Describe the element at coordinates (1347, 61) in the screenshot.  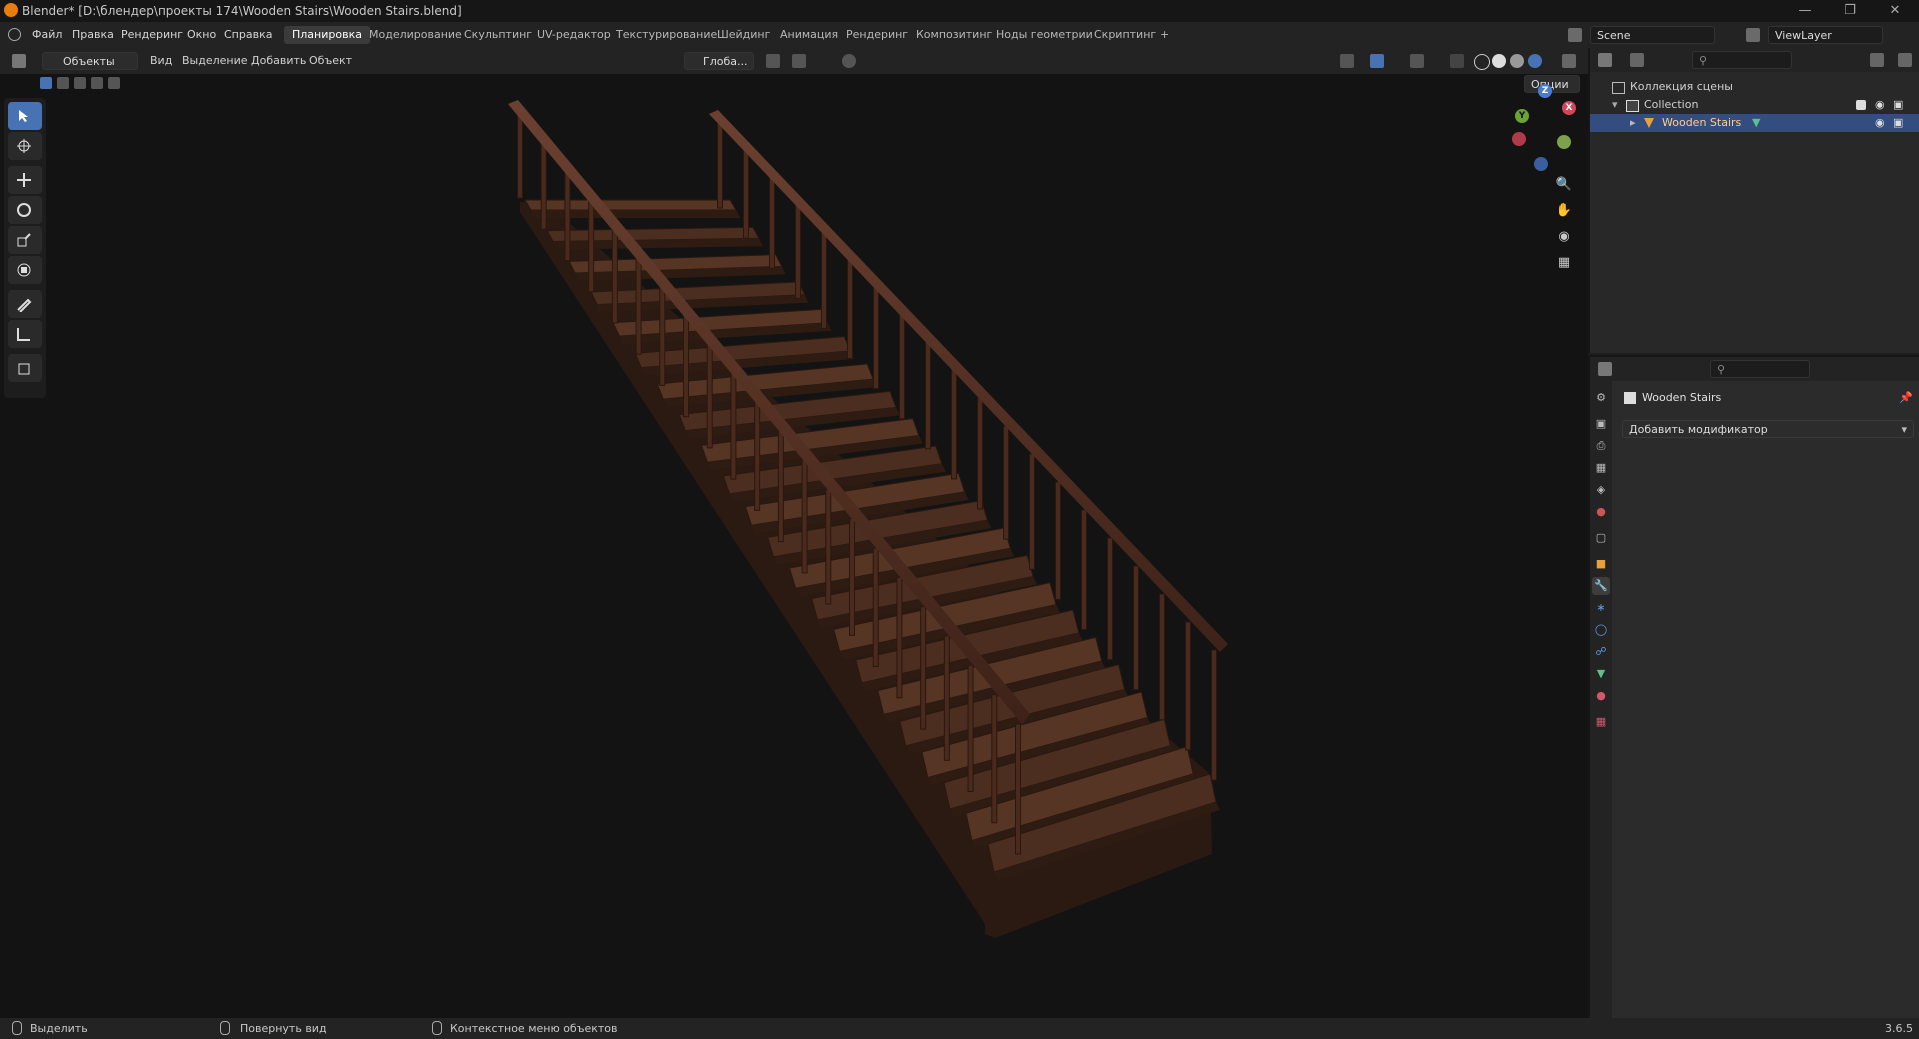
I see `visibility-icon` at that location.